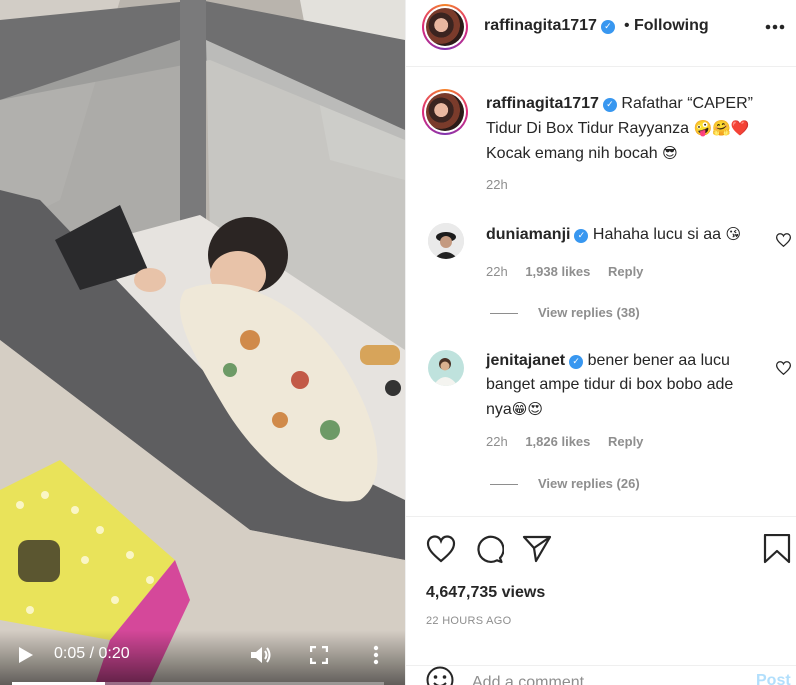 The image size is (796, 685). What do you see at coordinates (527, 409) in the screenshot?
I see `comment-emojis: 😁😍` at bounding box center [527, 409].